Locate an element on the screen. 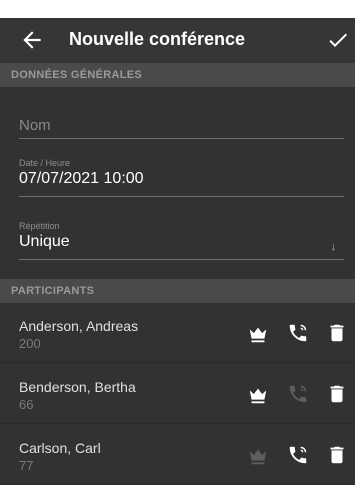 This screenshot has width=355, height=485. participant-row: Anderson, Andreas 200 is located at coordinates (177, 333).